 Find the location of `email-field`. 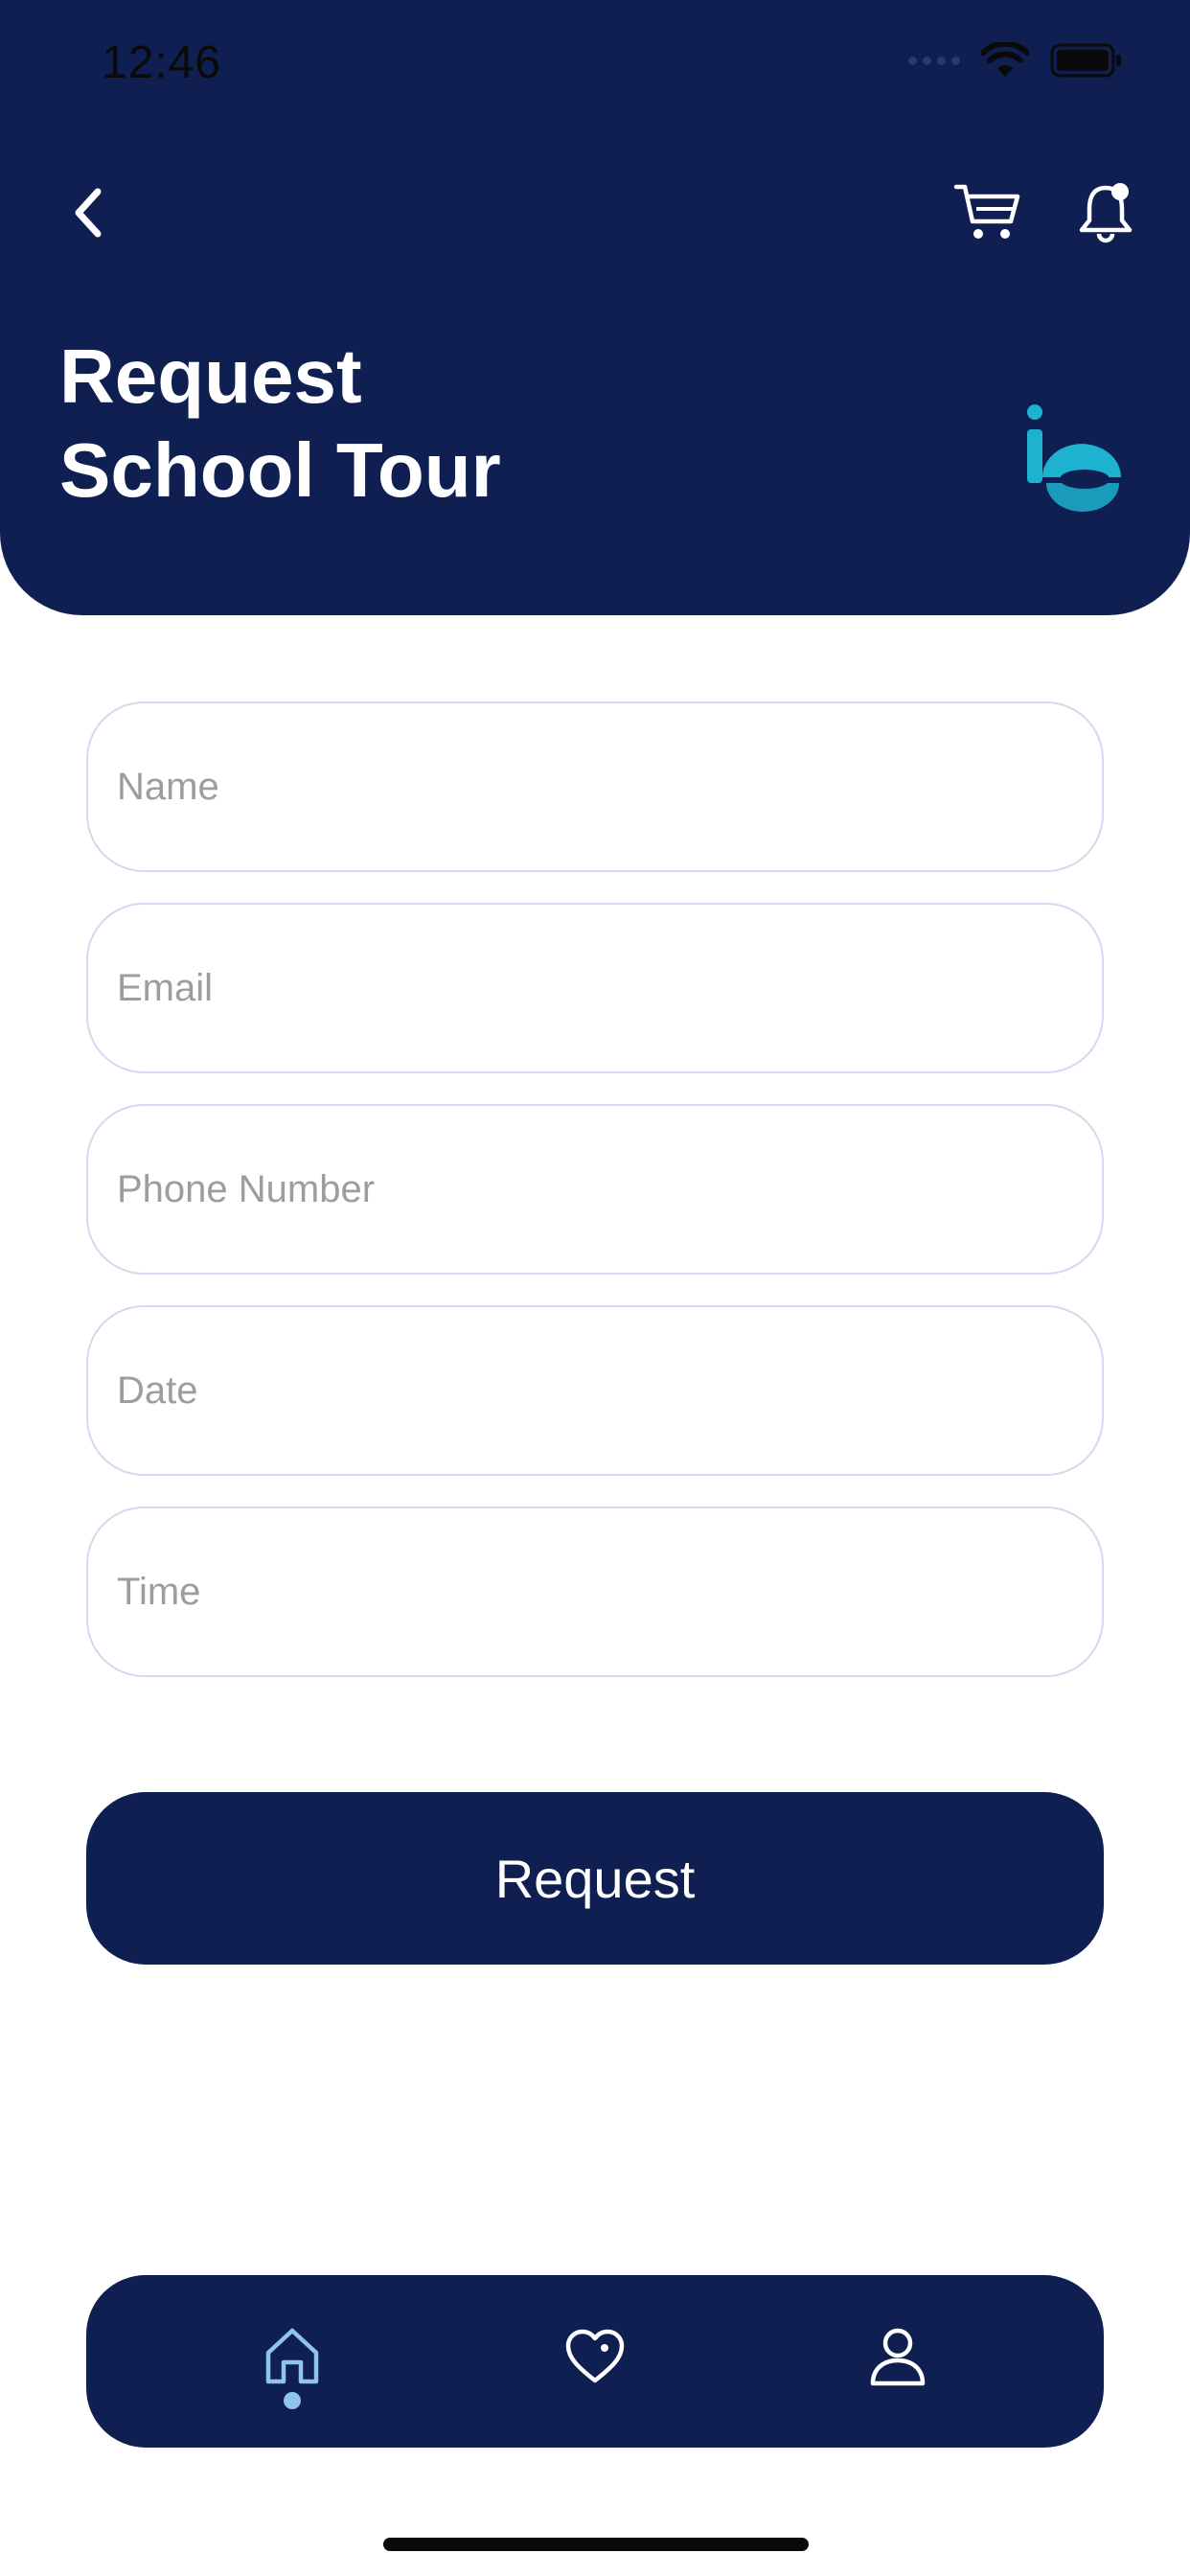

email-field is located at coordinates (595, 988).